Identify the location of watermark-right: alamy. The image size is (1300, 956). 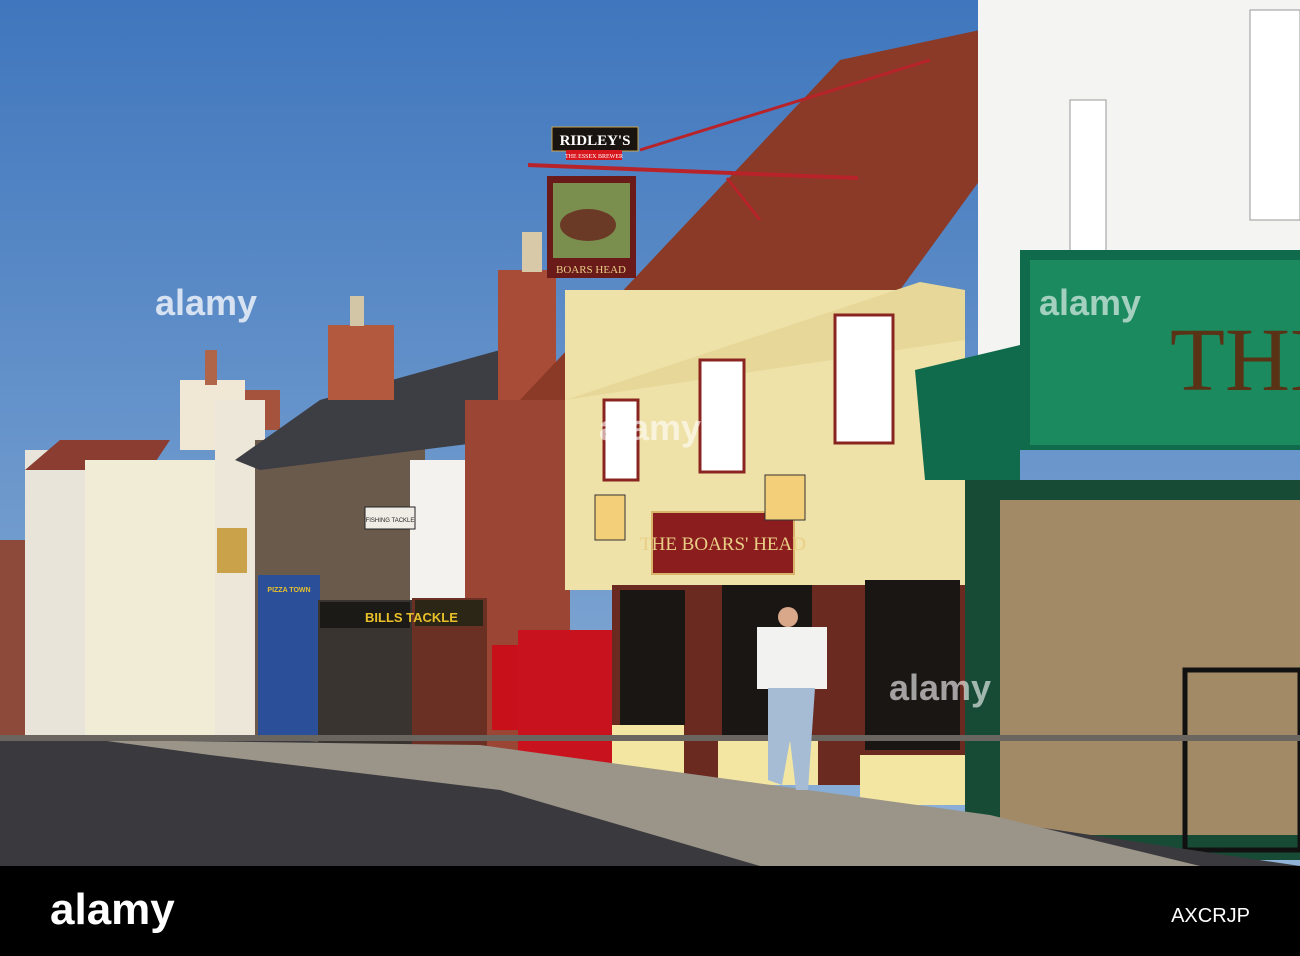
(1090, 302).